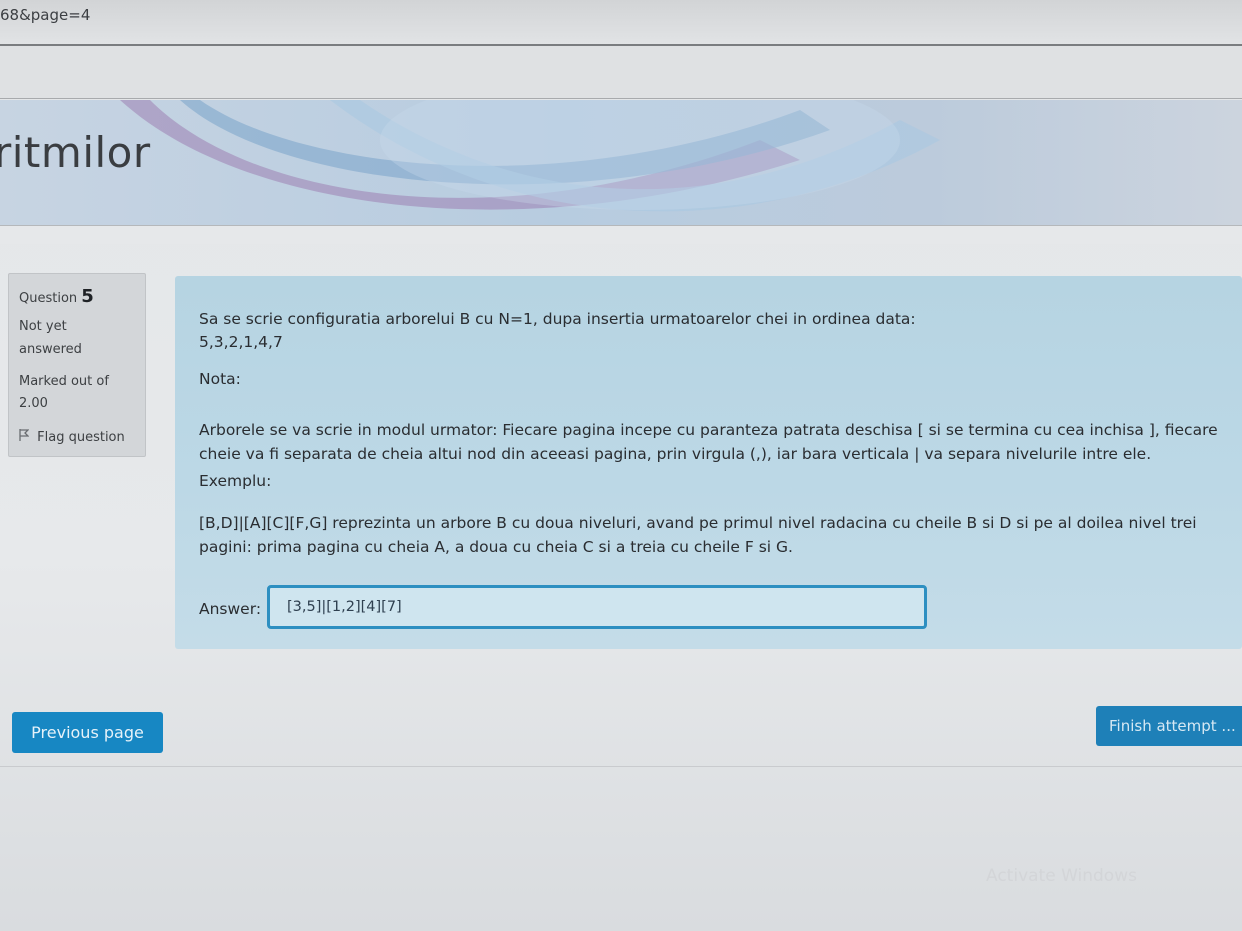 The image size is (1242, 931). I want to click on course-title: ritmilor, so click(75, 152).